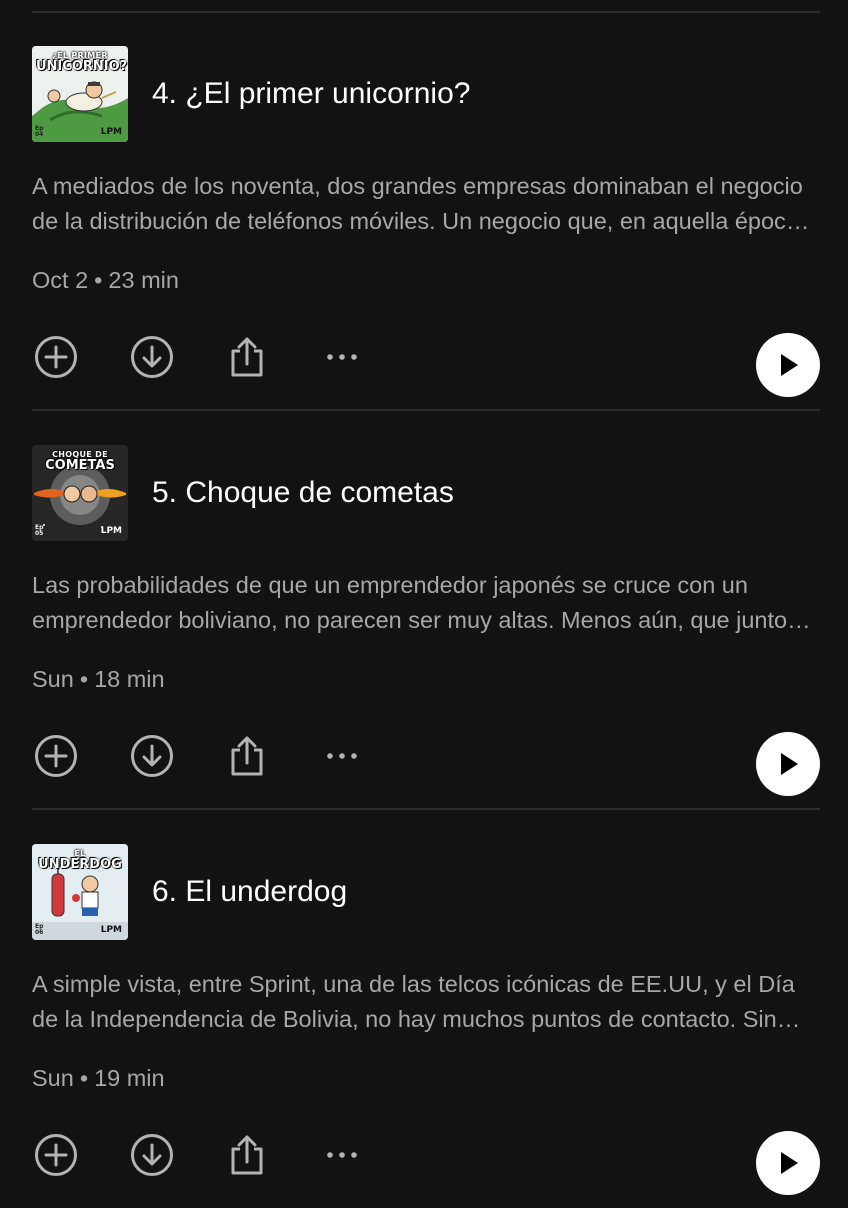 The width and height of the screenshot is (848, 1208). I want to click on cover-episode-number: Ep 05, so click(39, 531).